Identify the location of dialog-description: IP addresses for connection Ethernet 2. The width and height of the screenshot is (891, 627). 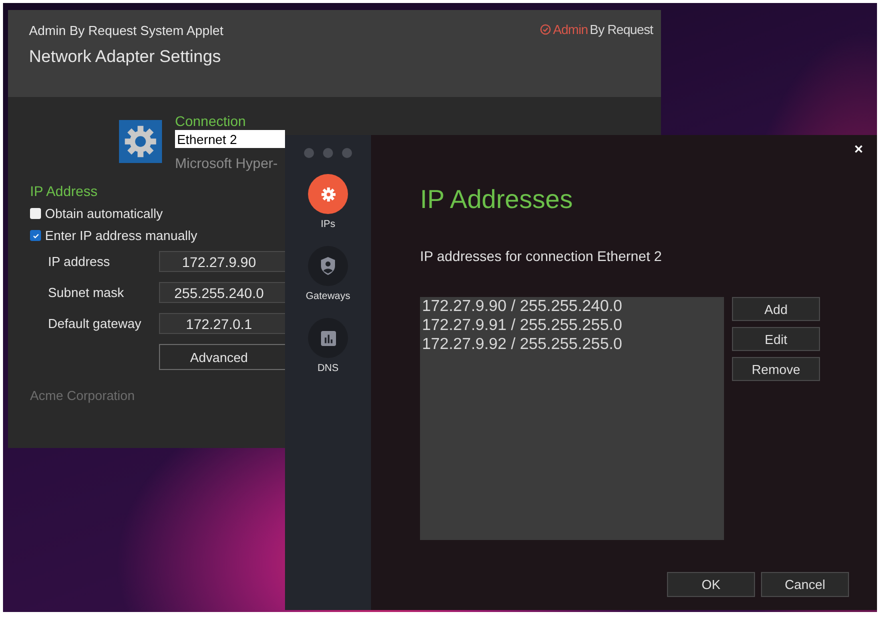
(541, 256).